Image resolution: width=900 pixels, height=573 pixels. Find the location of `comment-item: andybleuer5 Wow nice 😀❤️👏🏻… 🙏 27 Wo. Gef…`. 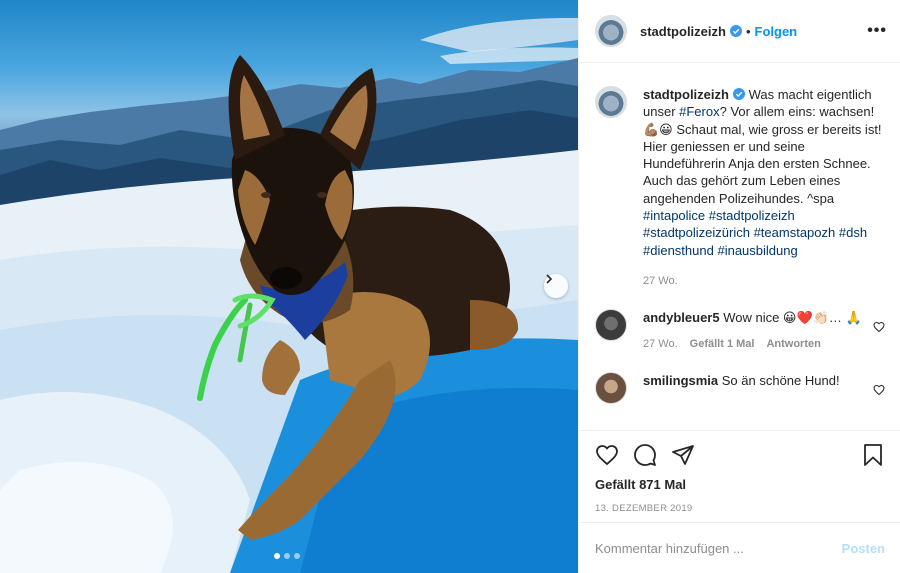

comment-item: andybleuer5 Wow nice 😀❤️👏🏻… 🙏 27 Wo. Gef… is located at coordinates (740, 329).